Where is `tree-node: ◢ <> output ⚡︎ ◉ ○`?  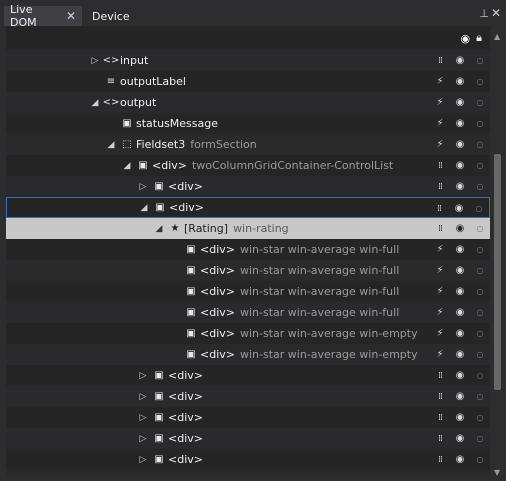
tree-node: ◢ <> output ⚡︎ ◉ ○ is located at coordinates (248, 102).